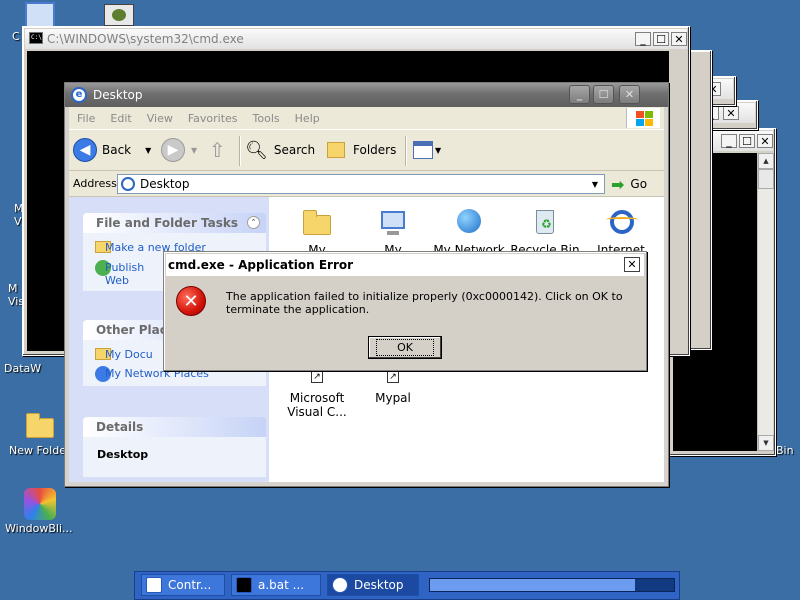 This screenshot has width=800, height=600. What do you see at coordinates (393, 387) in the screenshot?
I see `mypal-item: ↗ Mypal` at bounding box center [393, 387].